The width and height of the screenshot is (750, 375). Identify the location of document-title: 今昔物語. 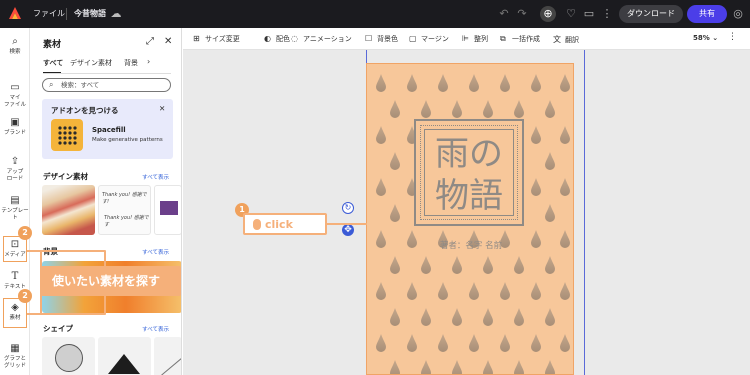
(90, 13).